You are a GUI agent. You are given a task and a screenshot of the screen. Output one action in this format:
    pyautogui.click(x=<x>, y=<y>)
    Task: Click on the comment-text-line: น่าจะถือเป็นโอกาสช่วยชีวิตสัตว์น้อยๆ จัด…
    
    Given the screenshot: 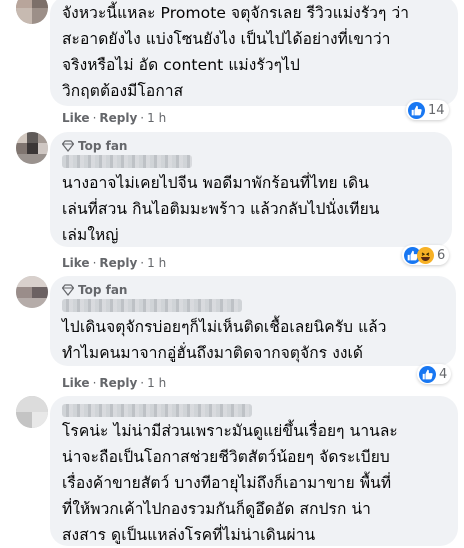 What is the action you would take?
    pyautogui.click(x=226, y=457)
    